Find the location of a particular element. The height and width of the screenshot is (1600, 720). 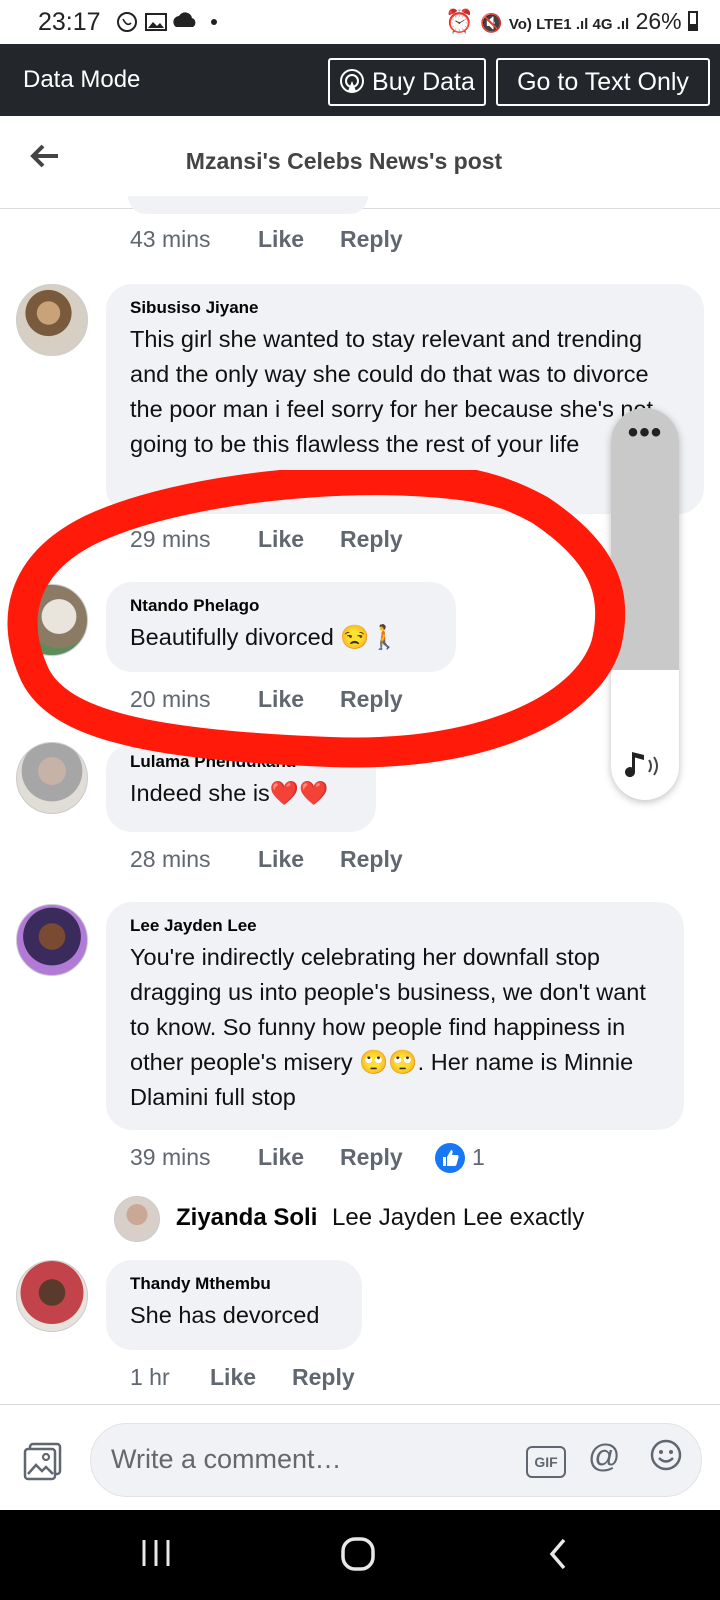

buy-data-label: Buy Data is located at coordinates (423, 82).